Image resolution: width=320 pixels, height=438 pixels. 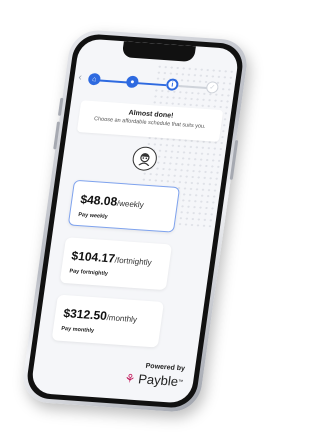 I want to click on payment-option-monthly: $312.50/monthly Pay monthly, so click(x=108, y=321).